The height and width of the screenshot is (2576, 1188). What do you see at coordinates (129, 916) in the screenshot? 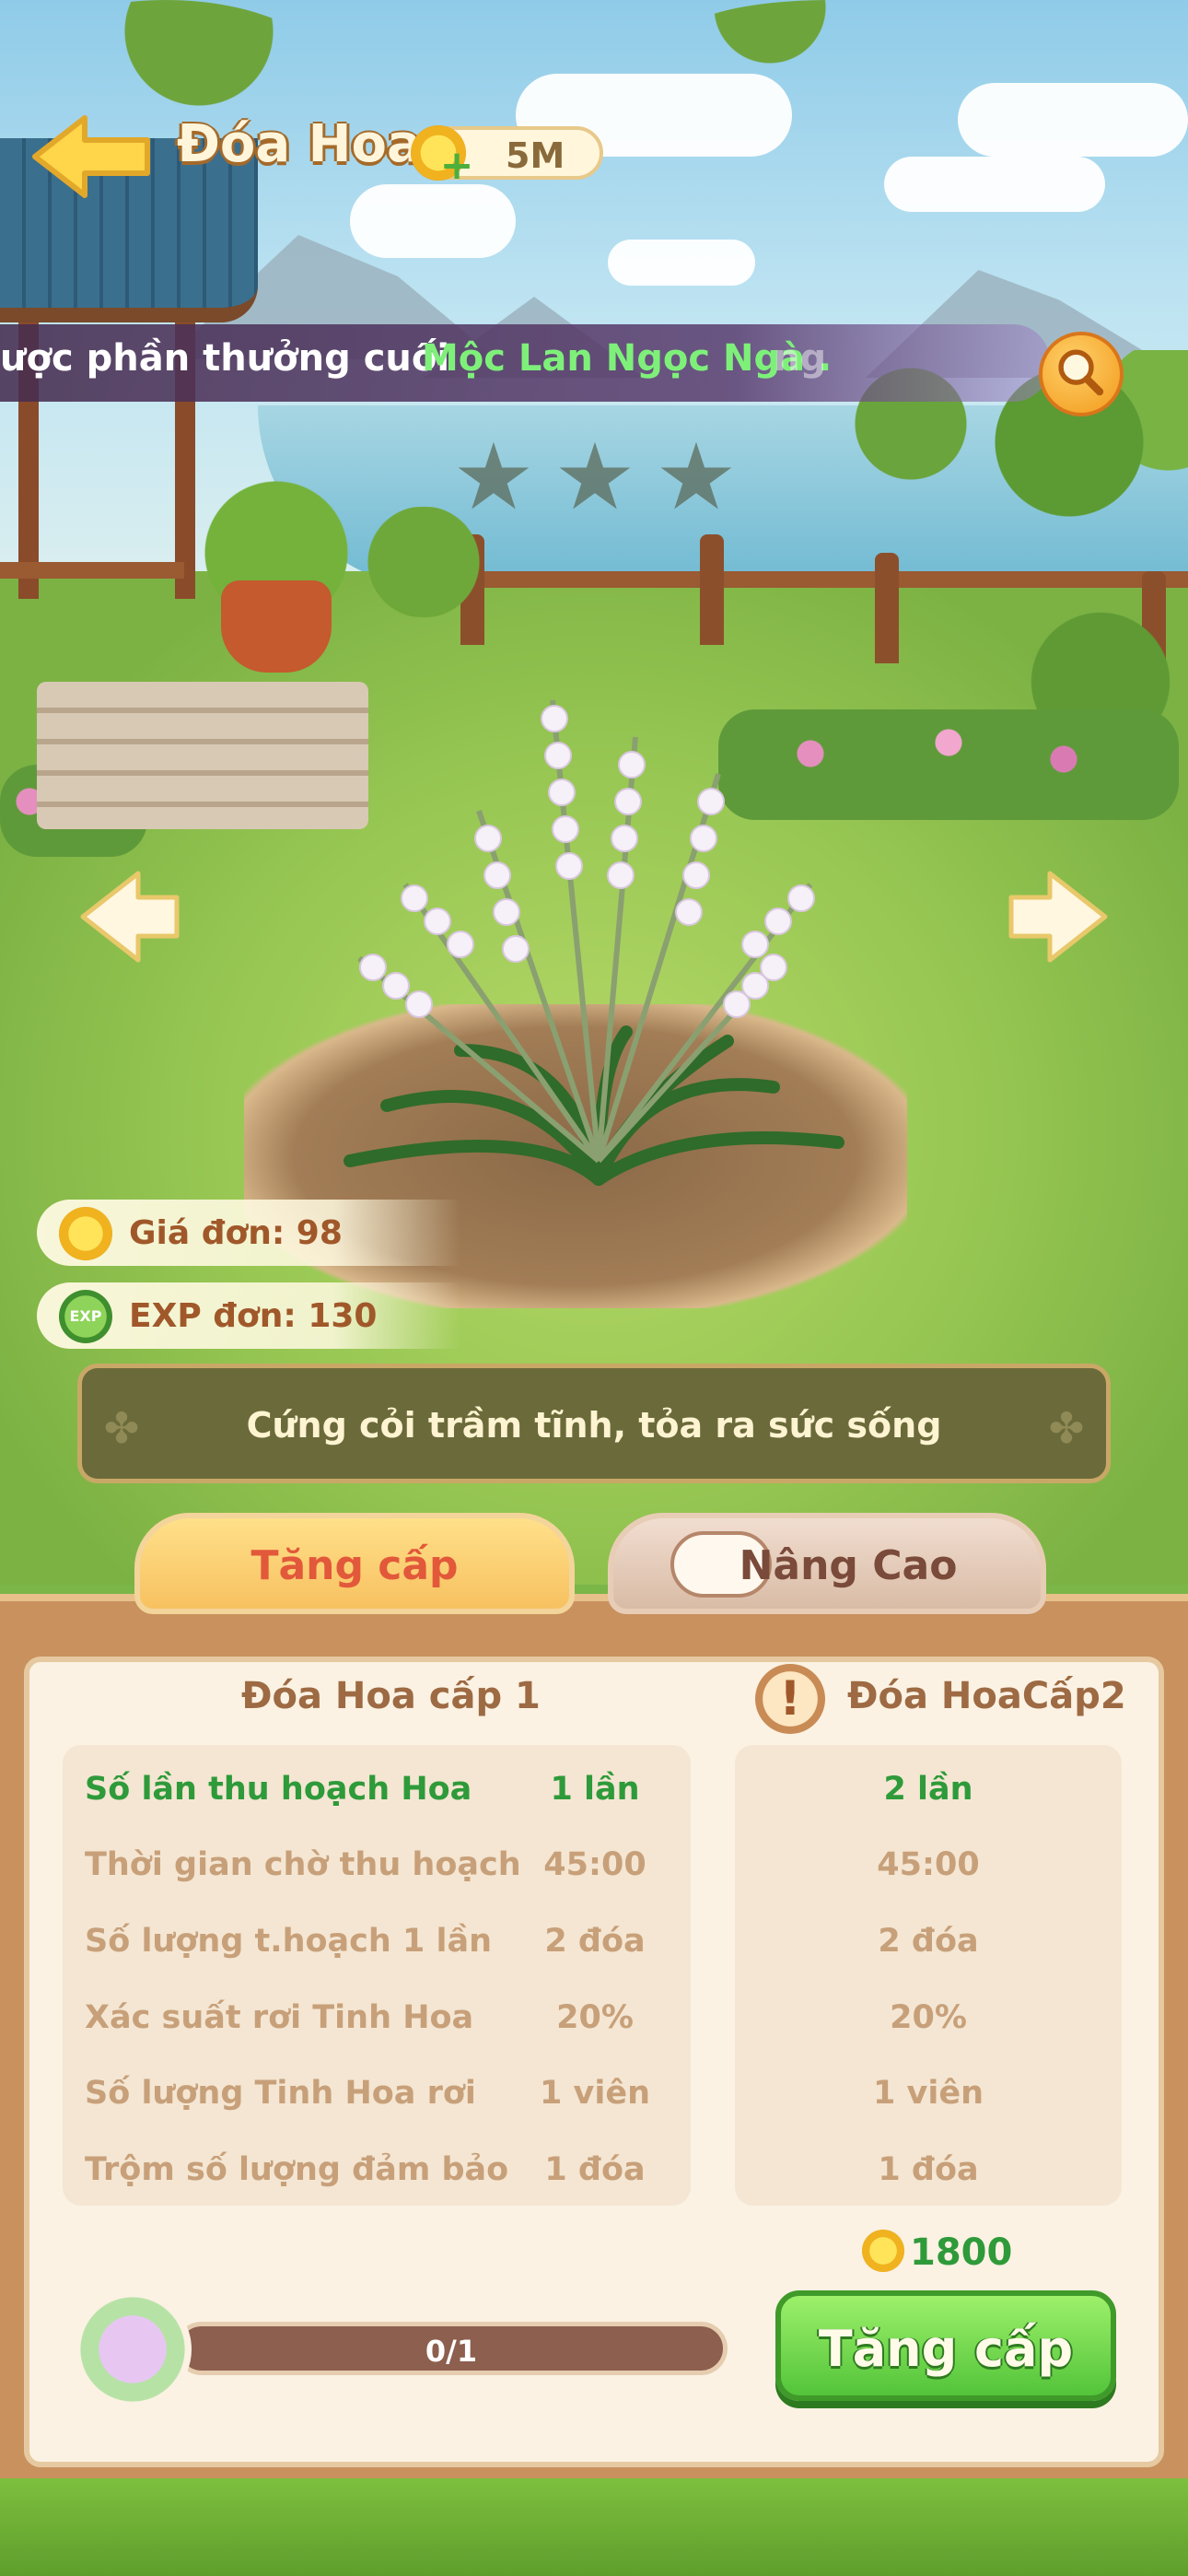
I see `prev-arrow-icon` at bounding box center [129, 916].